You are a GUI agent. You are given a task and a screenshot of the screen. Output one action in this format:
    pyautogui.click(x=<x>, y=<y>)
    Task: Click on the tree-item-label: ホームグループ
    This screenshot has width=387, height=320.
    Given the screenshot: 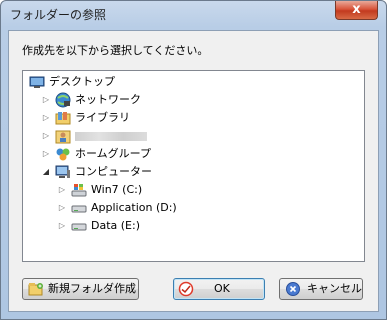 What is the action you would take?
    pyautogui.click(x=113, y=153)
    